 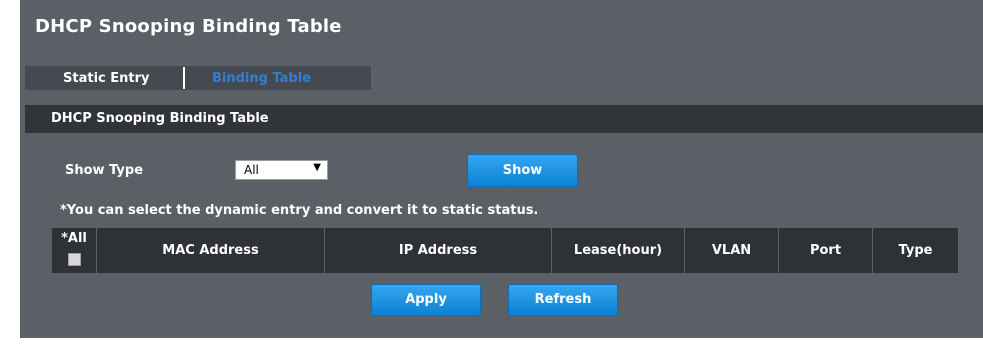 What do you see at coordinates (104, 170) in the screenshot?
I see `show-type-label: Show Type` at bounding box center [104, 170].